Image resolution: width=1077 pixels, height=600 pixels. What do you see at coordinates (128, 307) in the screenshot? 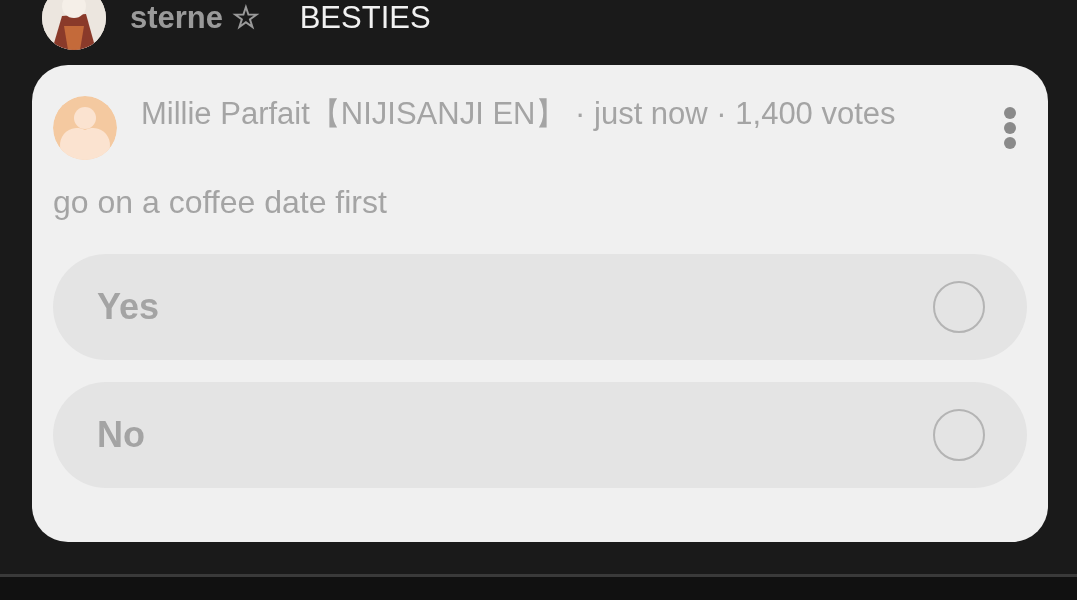
I see `option-label: Yes` at bounding box center [128, 307].